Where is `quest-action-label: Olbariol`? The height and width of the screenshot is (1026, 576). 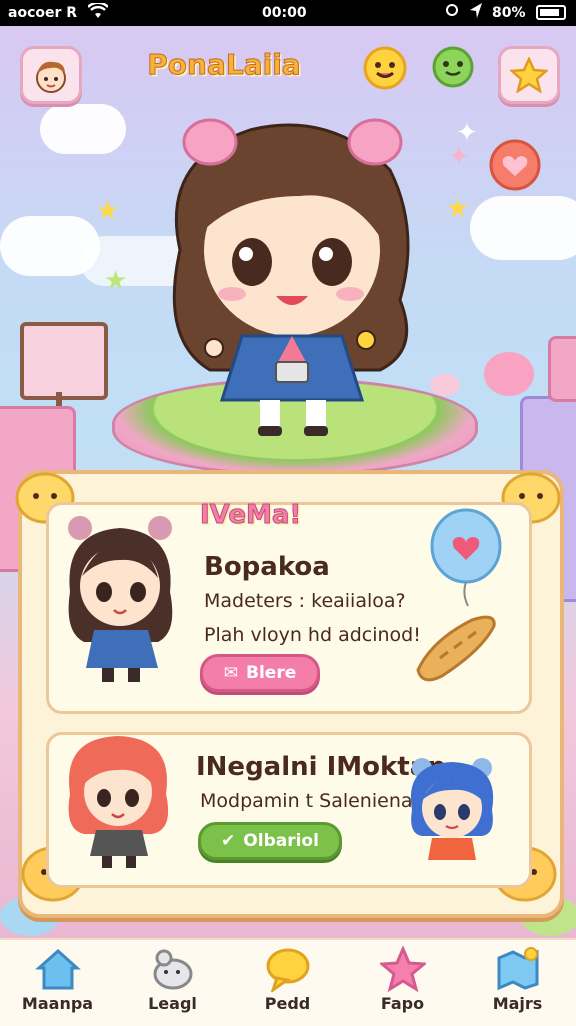 quest-action-label: Olbariol is located at coordinates (281, 841).